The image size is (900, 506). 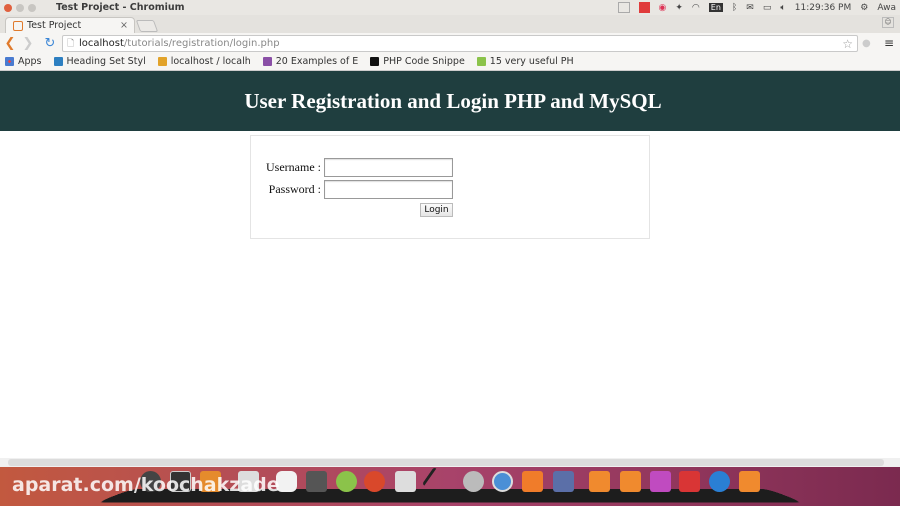 I want to click on power-icon: ⚙, so click(x=864, y=8).